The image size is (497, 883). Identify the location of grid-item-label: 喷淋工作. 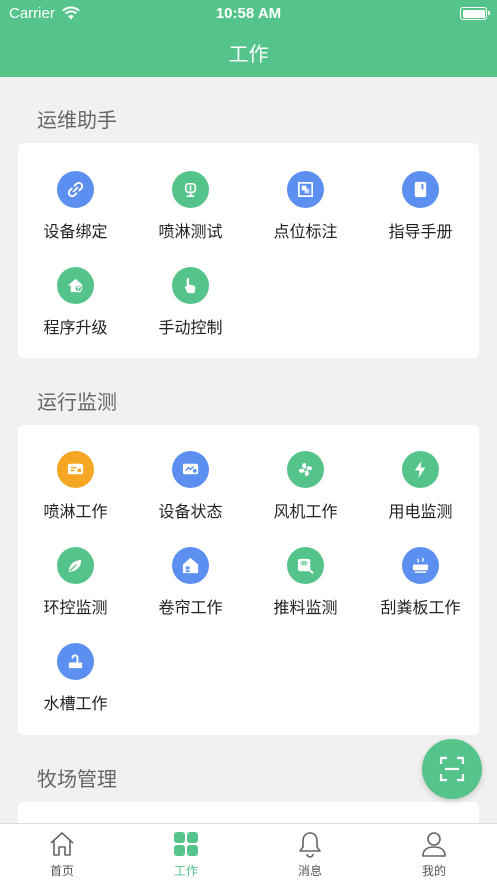
(75, 512).